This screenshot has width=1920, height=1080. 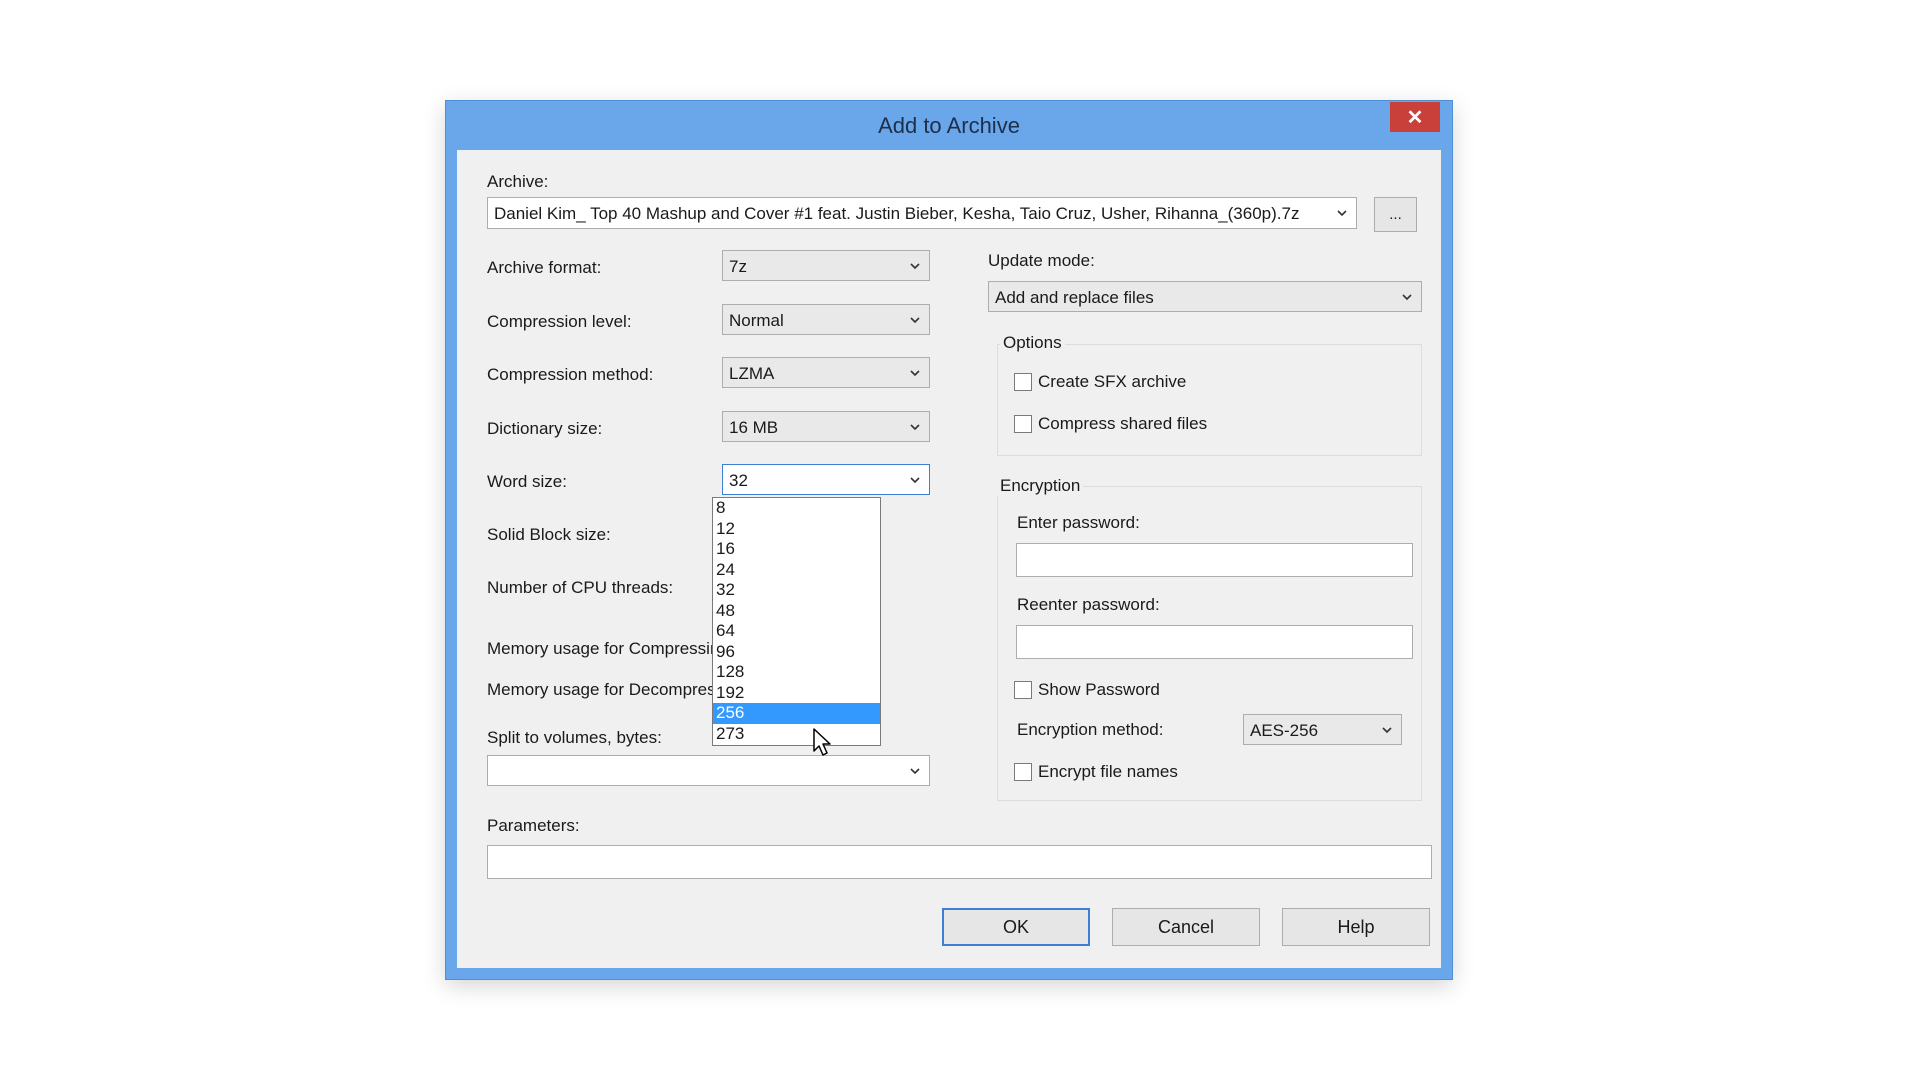 What do you see at coordinates (1186, 927) in the screenshot?
I see `cancel-button: Cancel` at bounding box center [1186, 927].